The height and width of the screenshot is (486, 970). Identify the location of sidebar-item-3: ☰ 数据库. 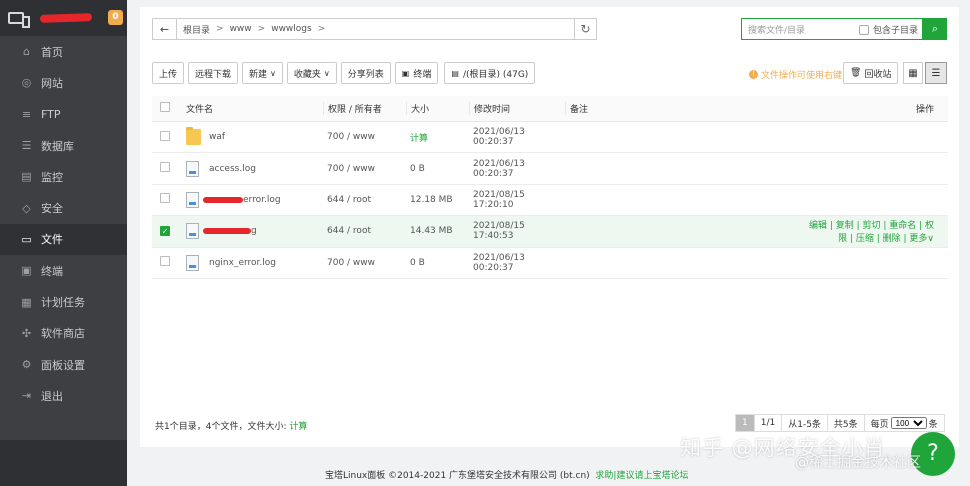
(63, 145).